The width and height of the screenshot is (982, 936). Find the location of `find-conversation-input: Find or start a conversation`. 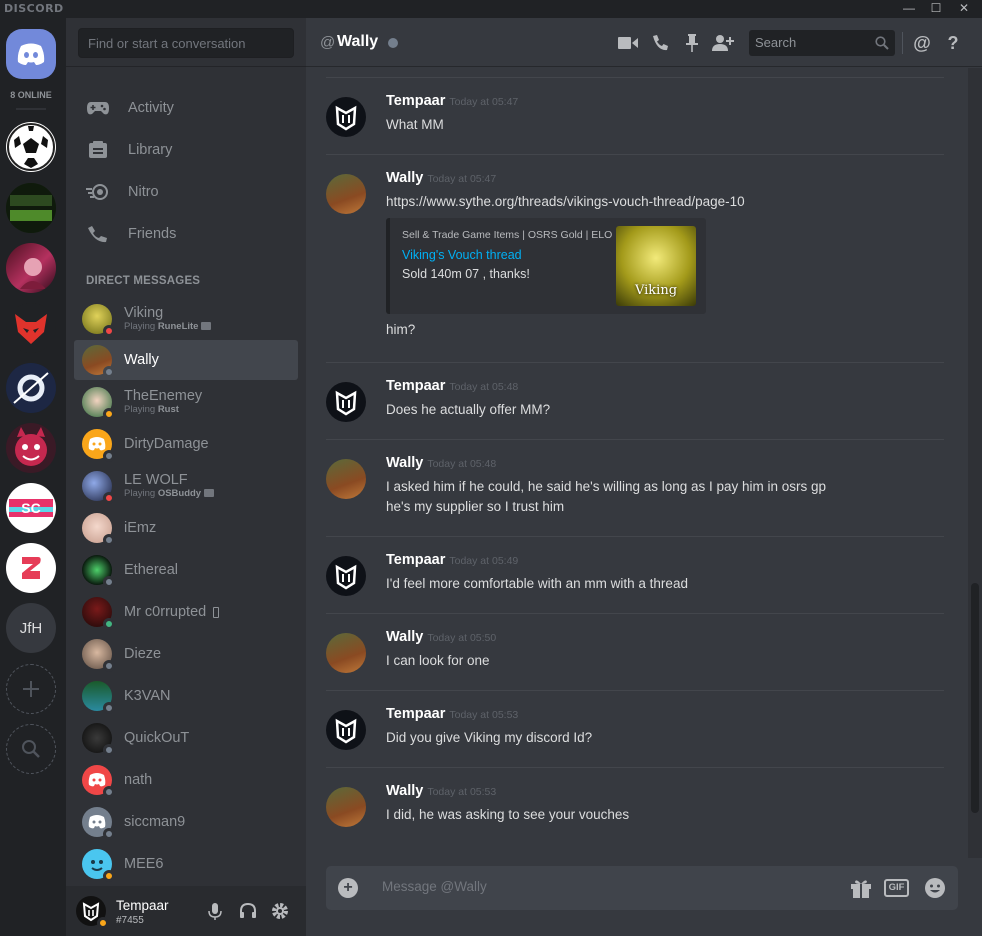

find-conversation-input: Find or start a conversation is located at coordinates (186, 43).